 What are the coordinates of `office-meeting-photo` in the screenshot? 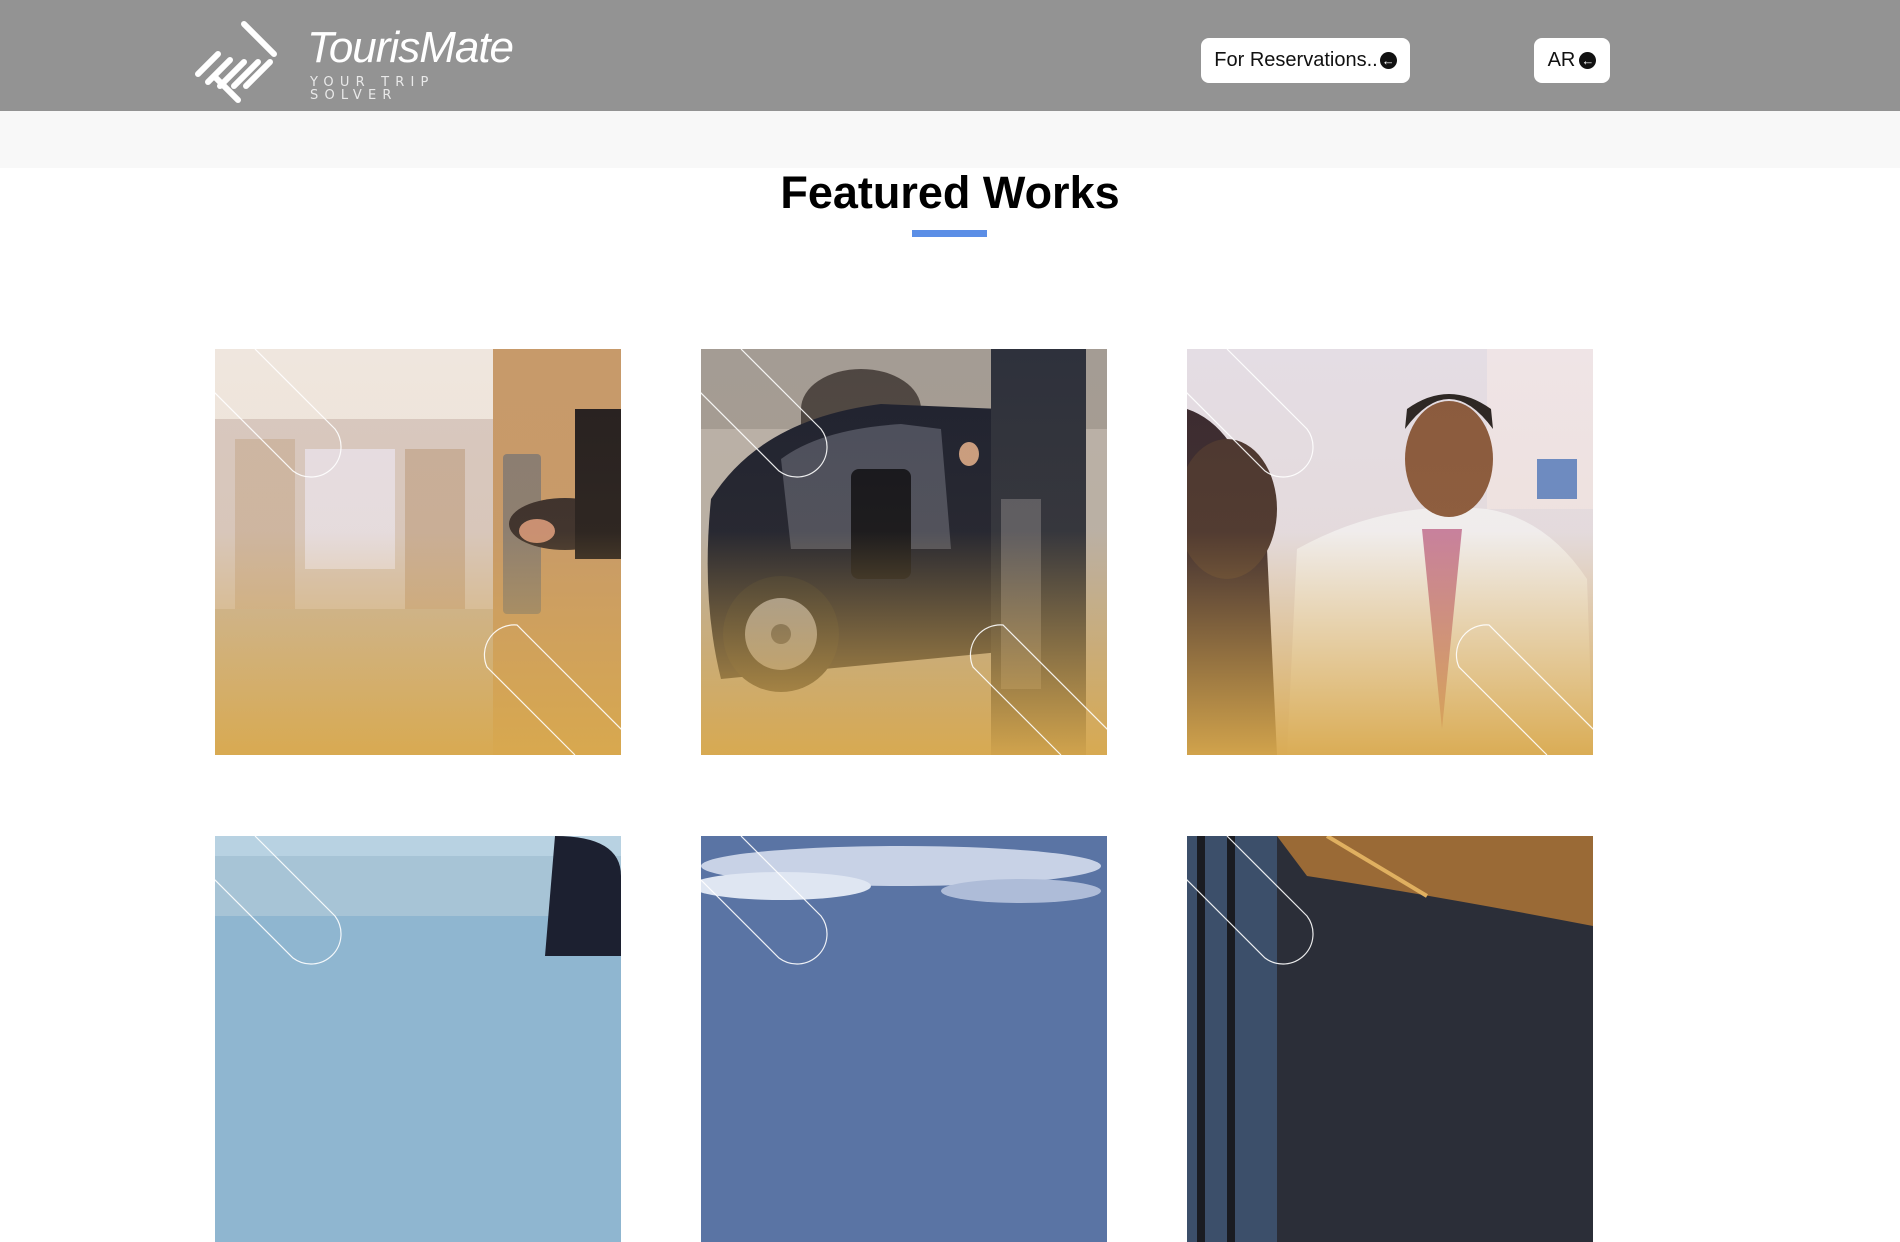 It's located at (418, 1039).